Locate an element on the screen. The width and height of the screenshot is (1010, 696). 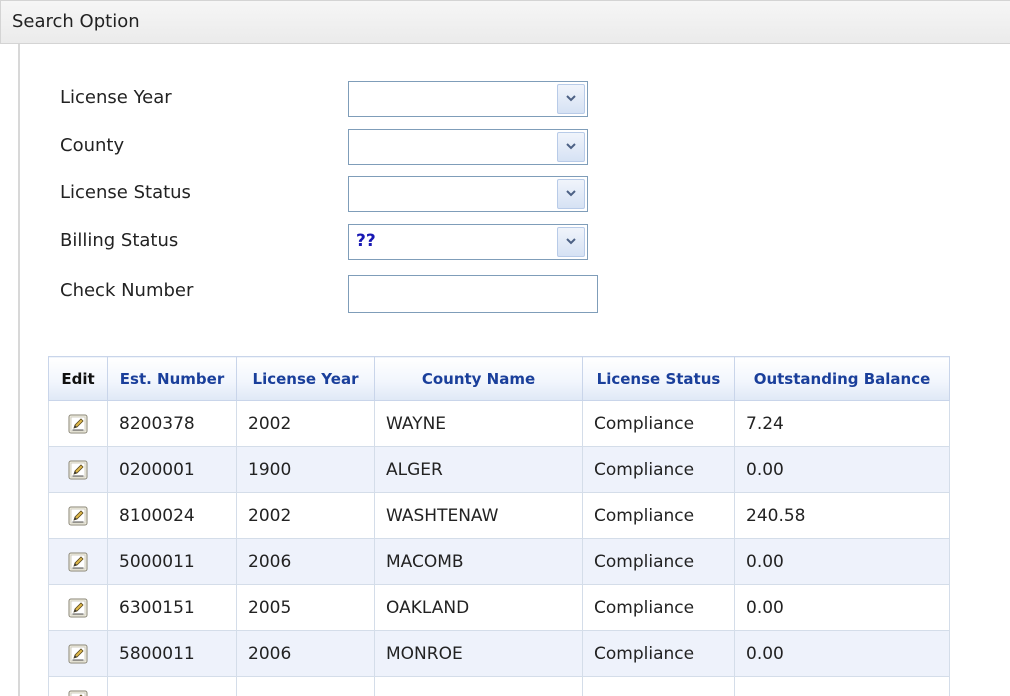
billing-status-select: ?? is located at coordinates (468, 242).